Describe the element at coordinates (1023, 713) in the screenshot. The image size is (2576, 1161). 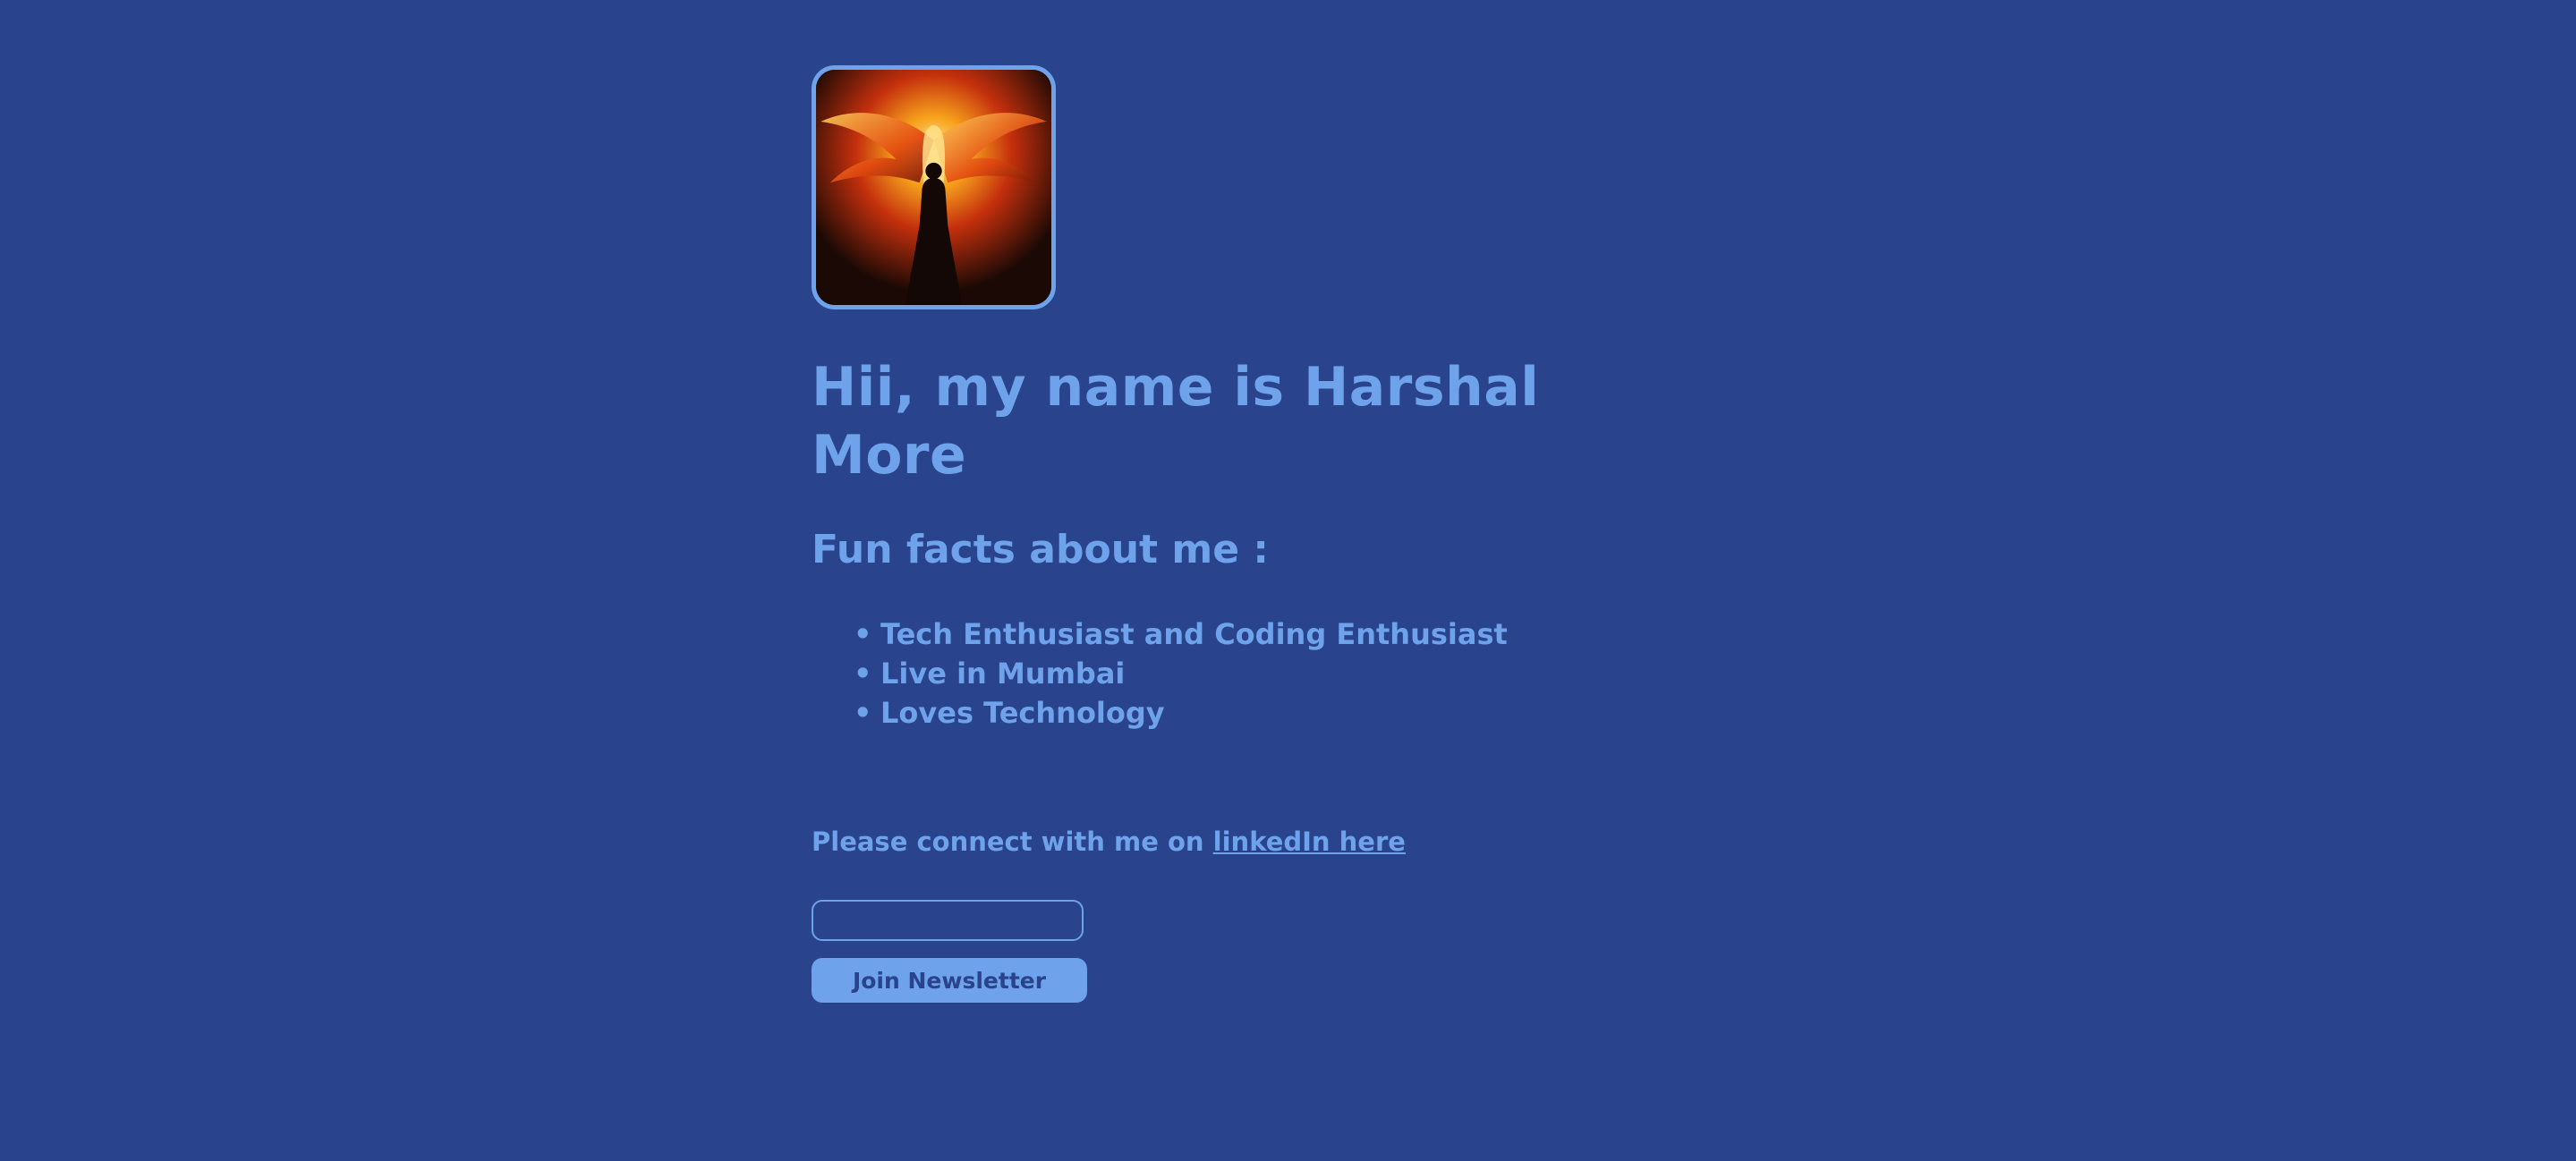
I see `list-item-label: Loves Technology` at that location.